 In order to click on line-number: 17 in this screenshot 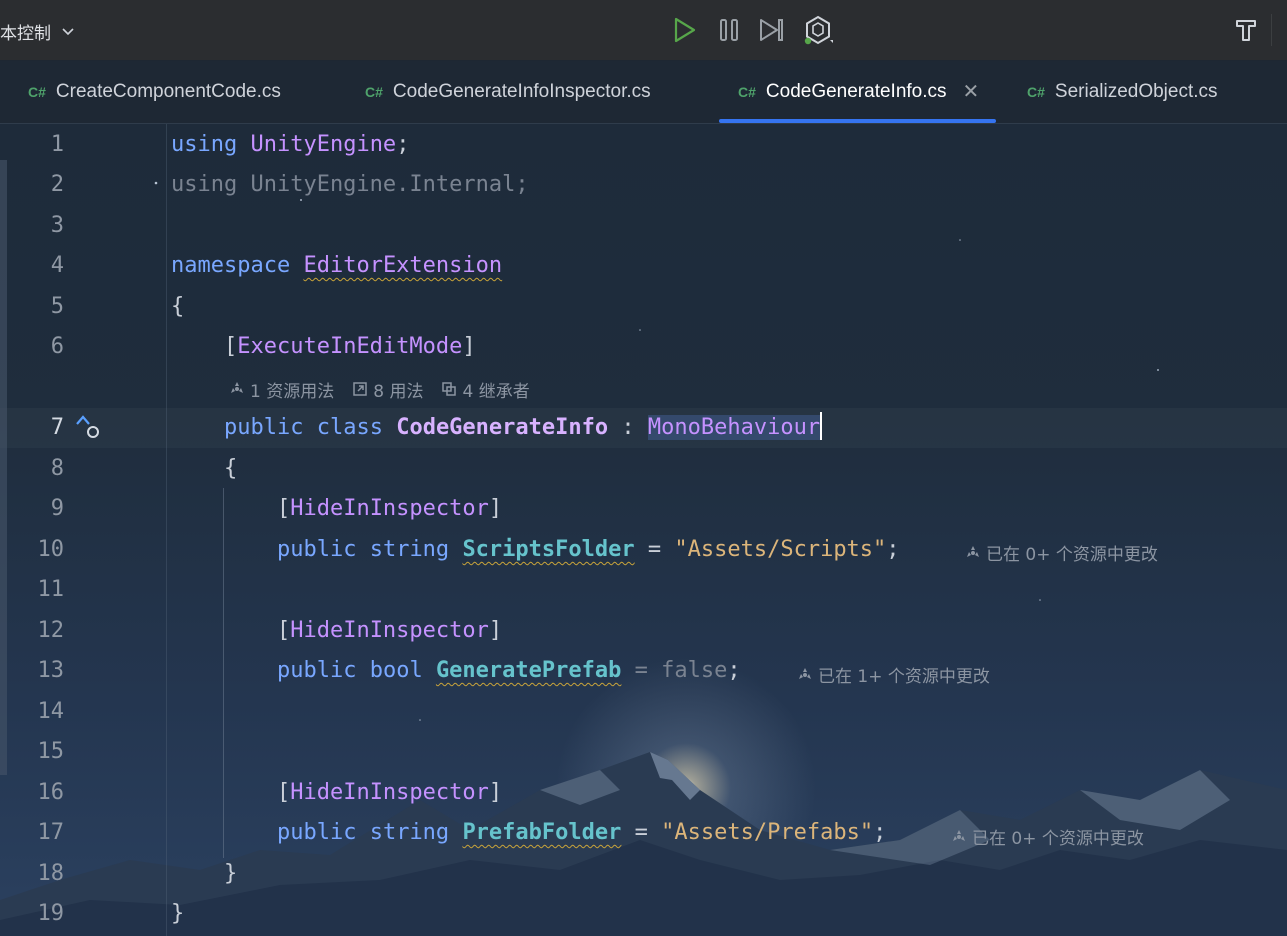, I will do `click(37, 833)`.